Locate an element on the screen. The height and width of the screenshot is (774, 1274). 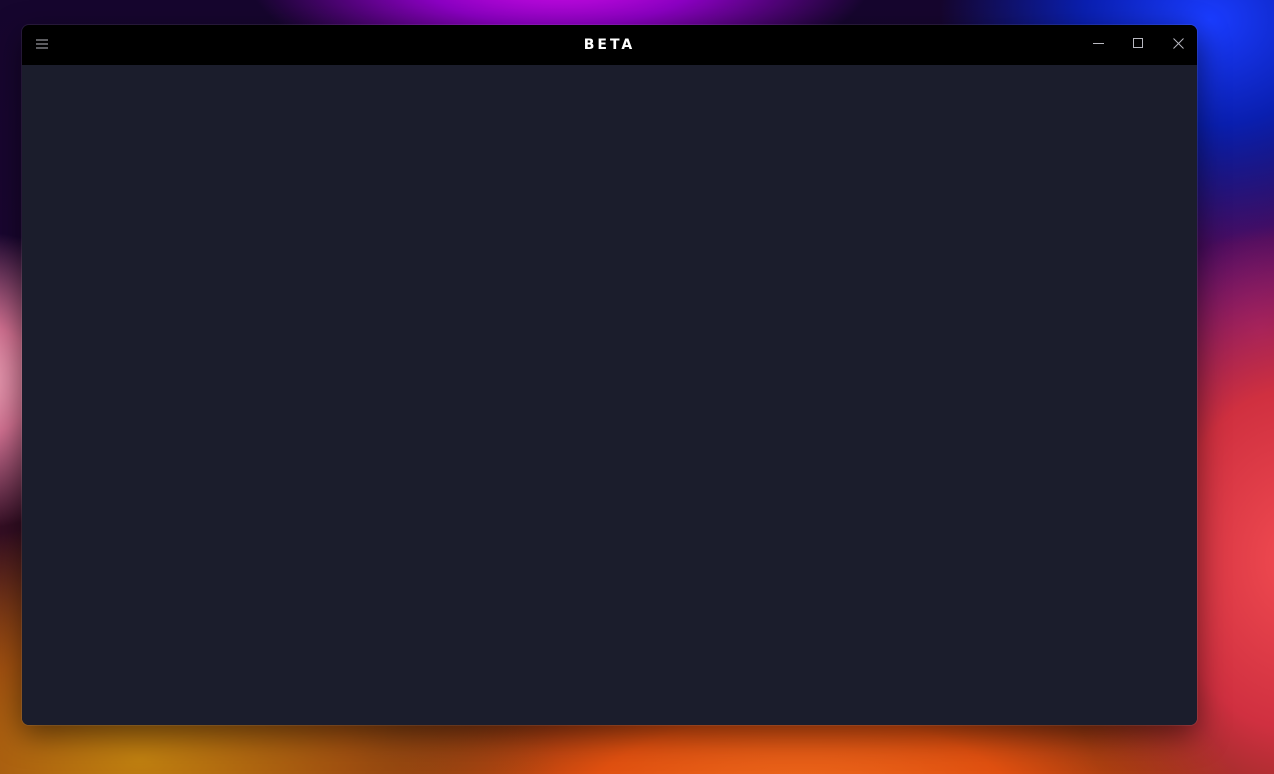
maximize-button is located at coordinates (1138, 45).